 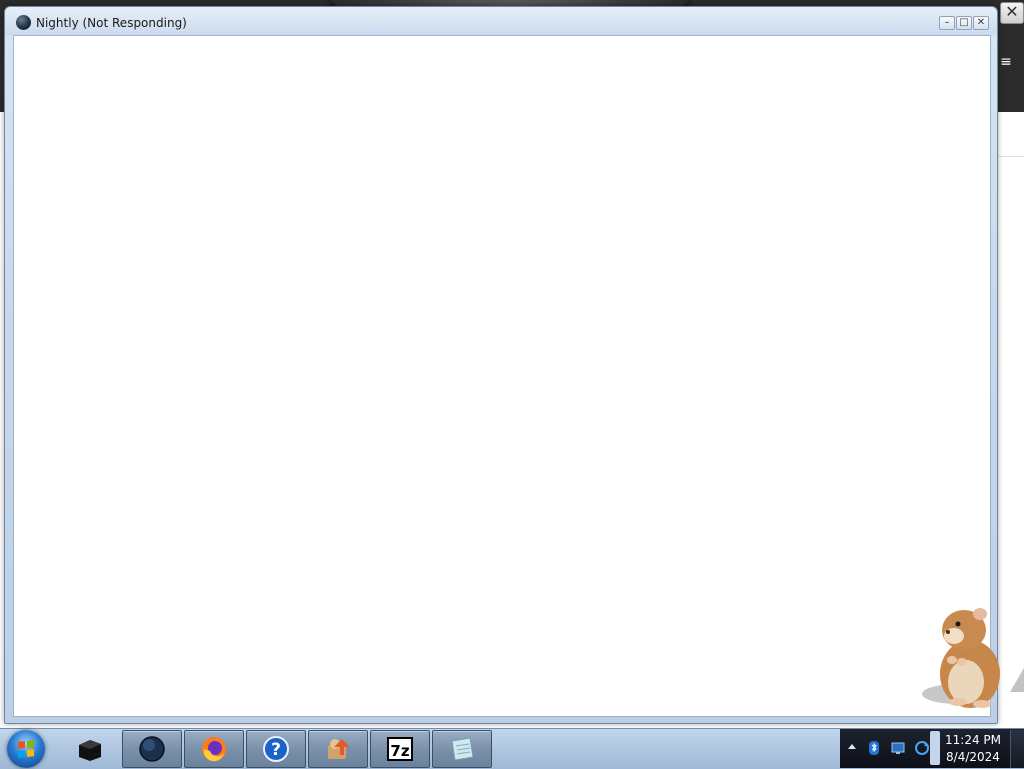 I want to click on black-box-icon, so click(x=90, y=750).